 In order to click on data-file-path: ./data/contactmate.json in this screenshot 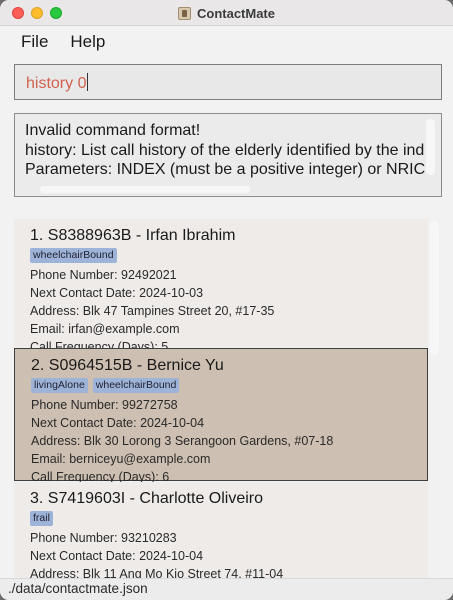, I will do `click(78, 588)`.